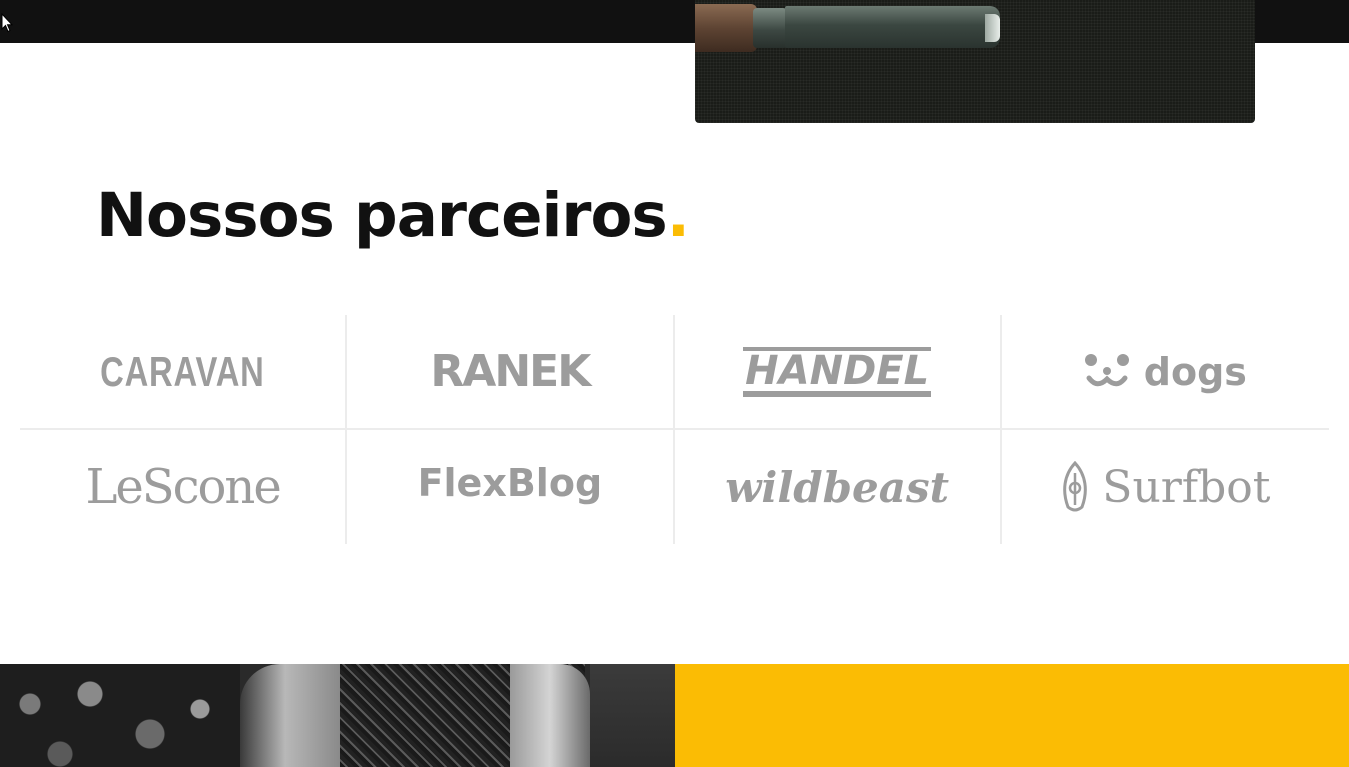 Image resolution: width=1349 pixels, height=767 pixels. I want to click on partner-logo-surfbot-text: Surfbot, so click(1186, 487).